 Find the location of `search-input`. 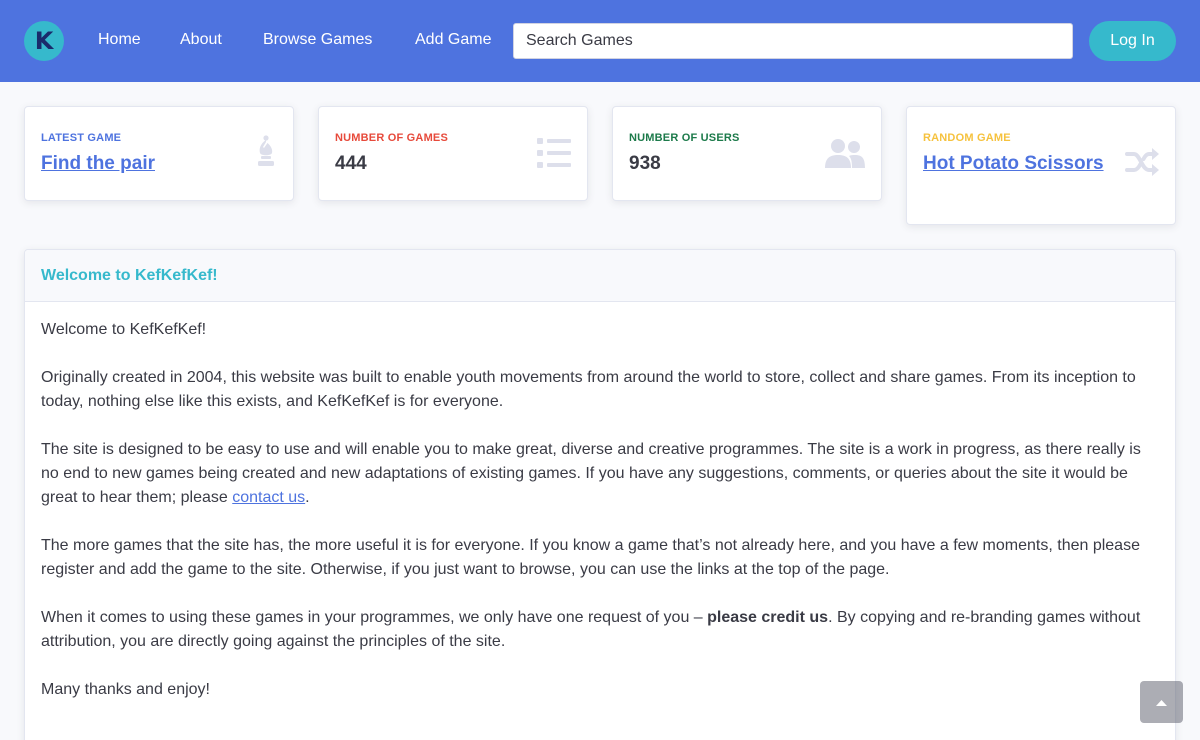

search-input is located at coordinates (793, 41).